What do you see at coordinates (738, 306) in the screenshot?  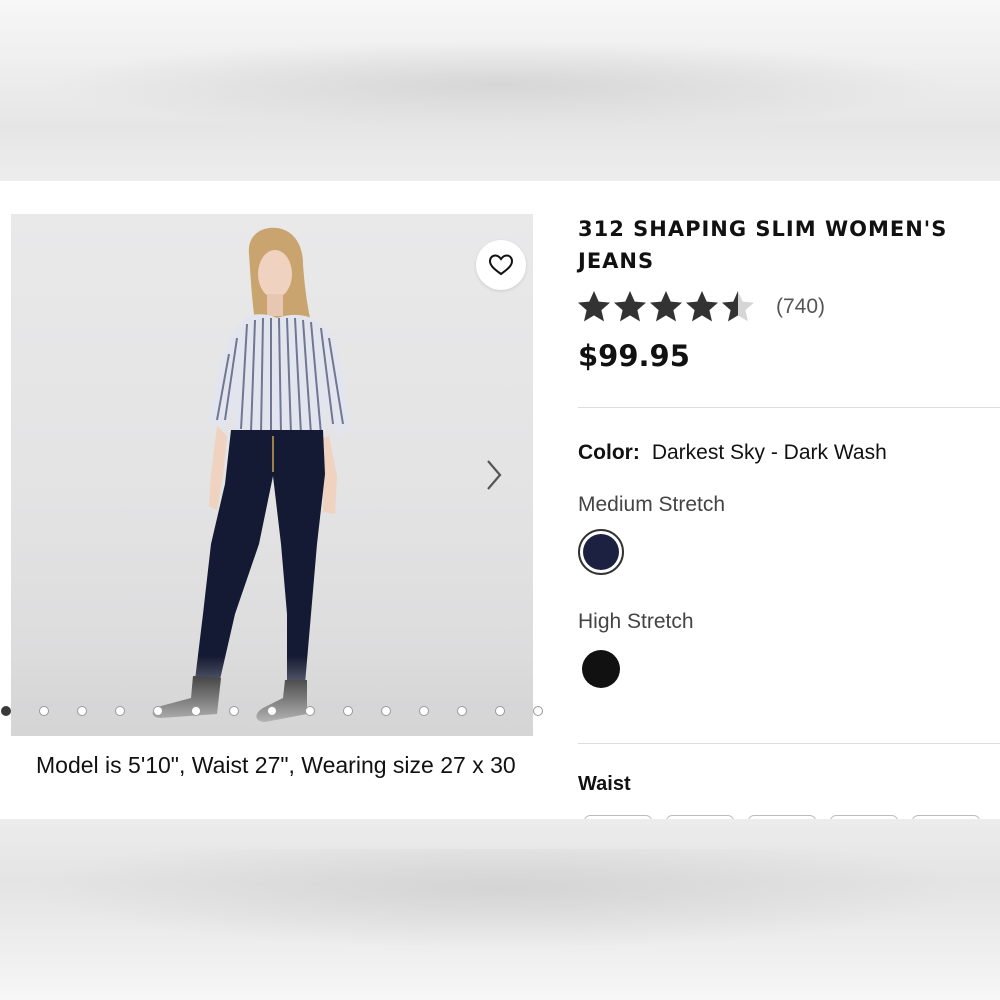 I see `star-half-icon` at bounding box center [738, 306].